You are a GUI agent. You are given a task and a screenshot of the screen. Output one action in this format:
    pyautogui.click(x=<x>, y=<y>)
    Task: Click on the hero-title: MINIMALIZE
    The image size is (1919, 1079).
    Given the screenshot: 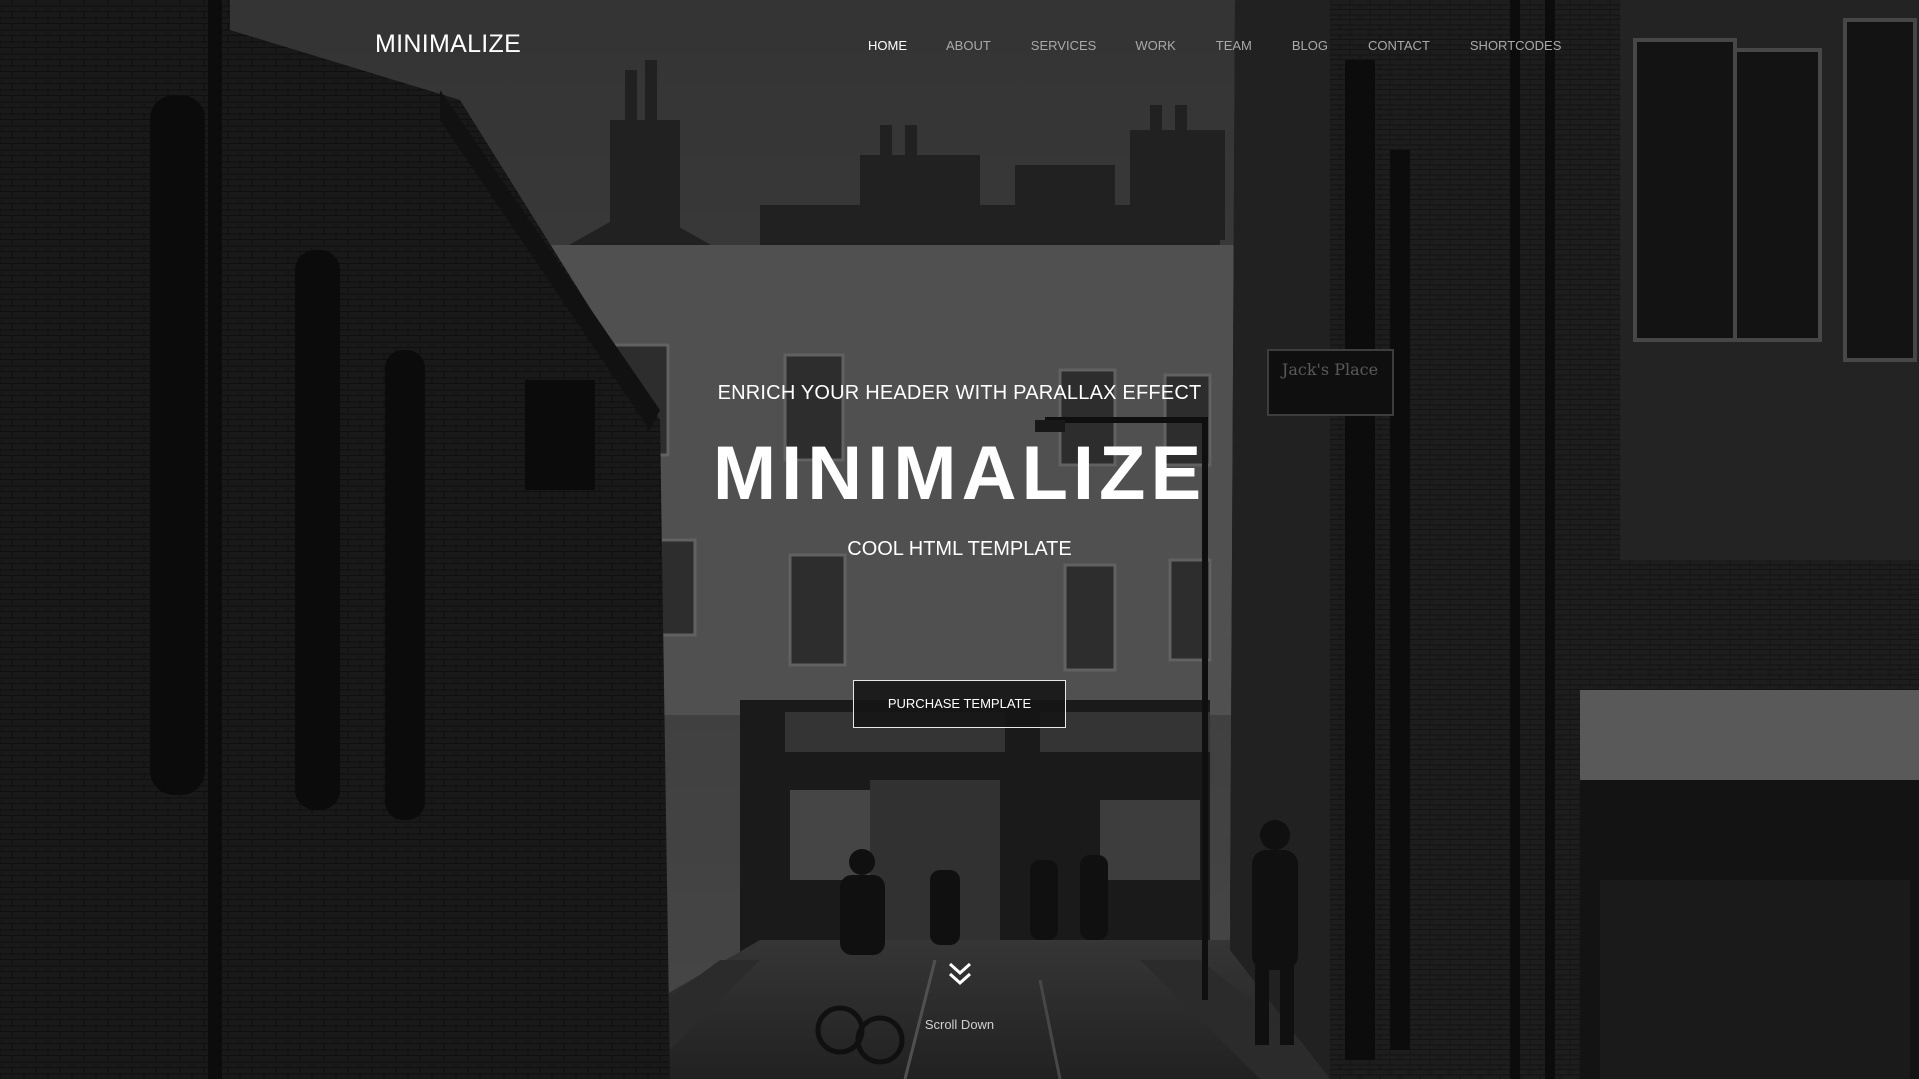 What is the action you would take?
    pyautogui.click(x=959, y=473)
    